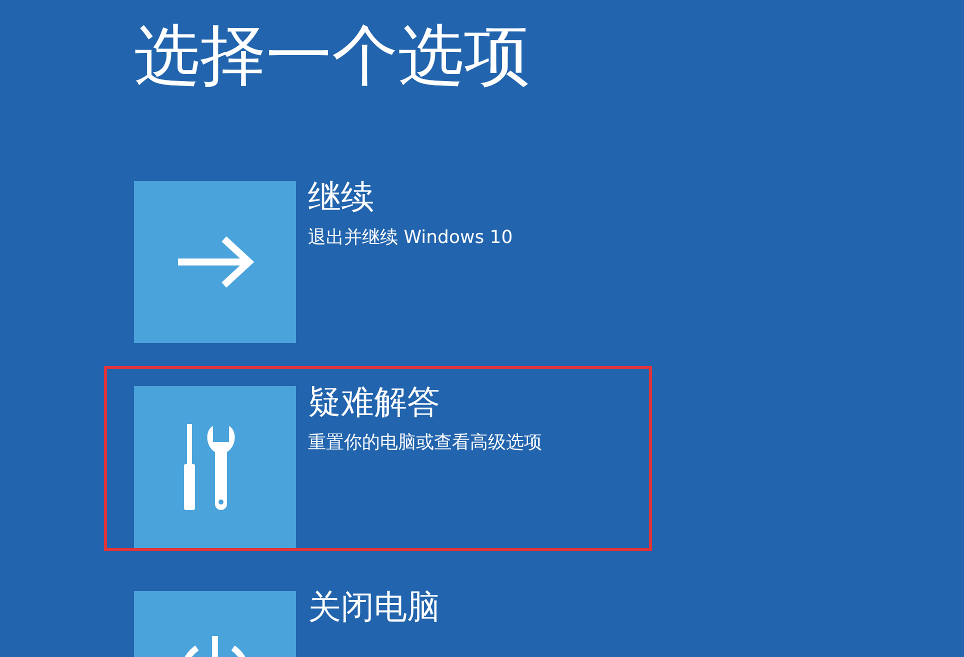  What do you see at coordinates (341, 197) in the screenshot?
I see `option-label: 继续` at bounding box center [341, 197].